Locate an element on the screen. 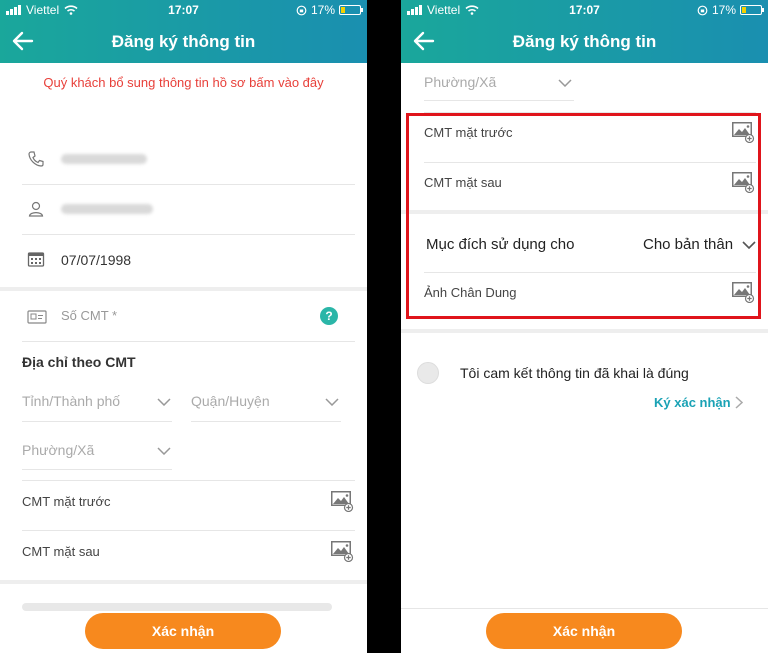  portrait-label: Ảnh Chân Dung is located at coordinates (470, 292).